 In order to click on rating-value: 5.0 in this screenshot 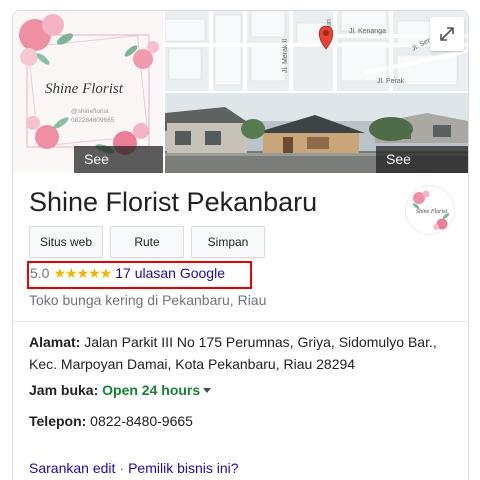, I will do `click(40, 273)`.